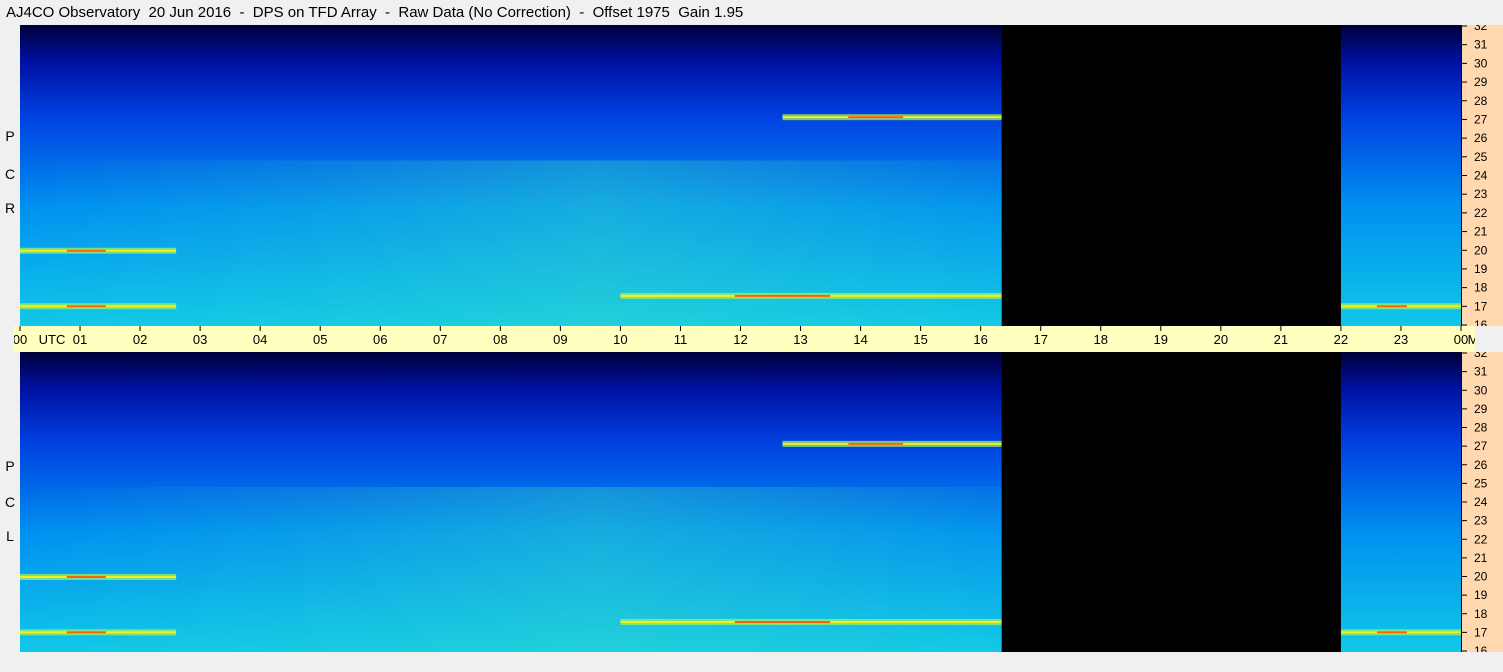 Image resolution: width=1503 pixels, height=672 pixels. I want to click on lcp-freq-tick-label-2: 18, so click(1481, 614).